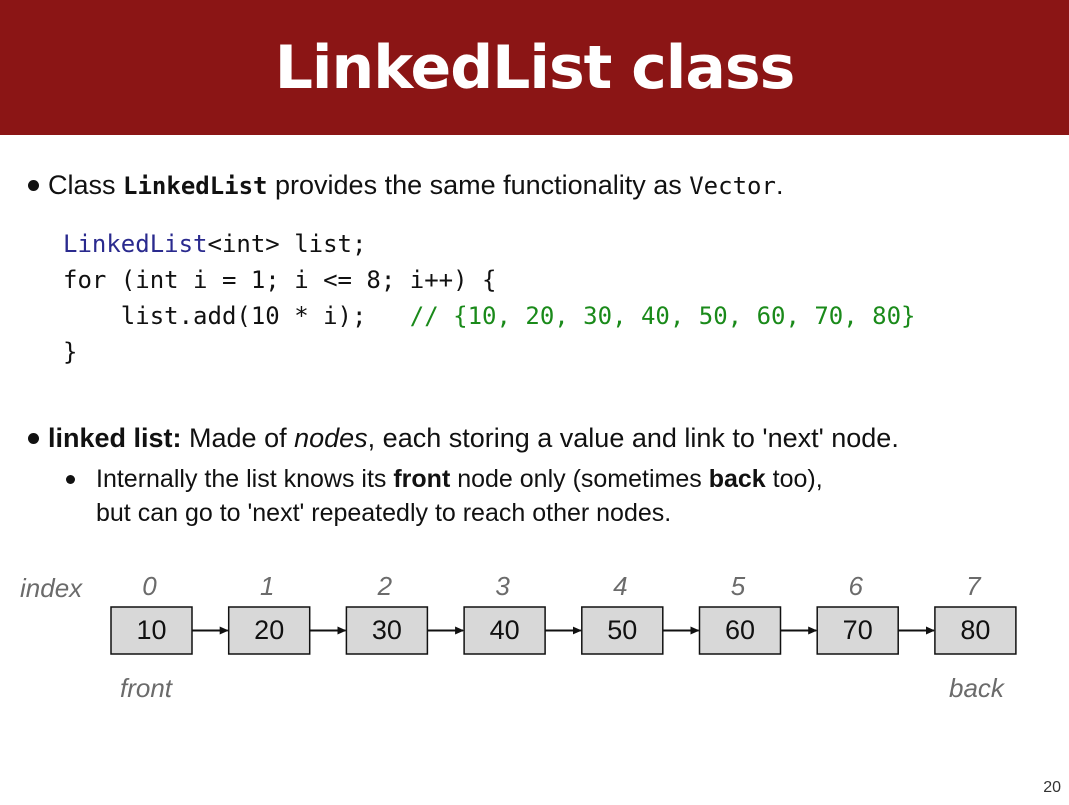  I want to click on nodes-layer: 0 10 1 20 2 30 3 40 4 50 5 60 6 70 7 80, so click(563, 613).